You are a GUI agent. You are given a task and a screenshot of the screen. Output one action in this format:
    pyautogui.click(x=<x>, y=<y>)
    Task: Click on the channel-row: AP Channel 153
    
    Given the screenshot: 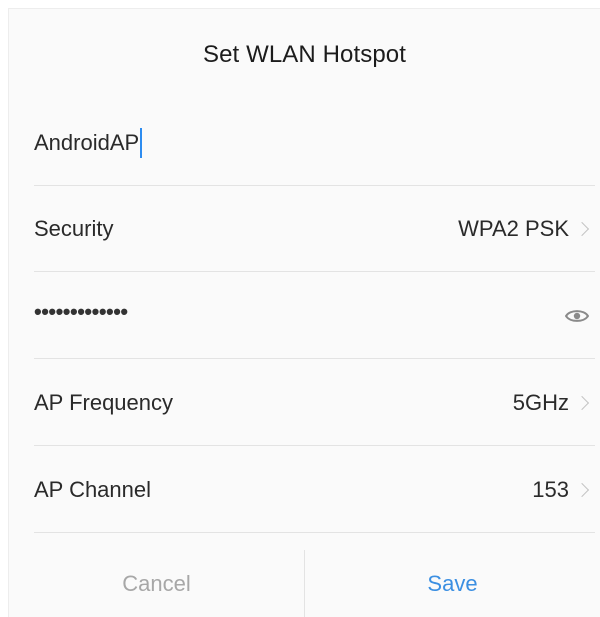 What is the action you would take?
    pyautogui.click(x=314, y=490)
    